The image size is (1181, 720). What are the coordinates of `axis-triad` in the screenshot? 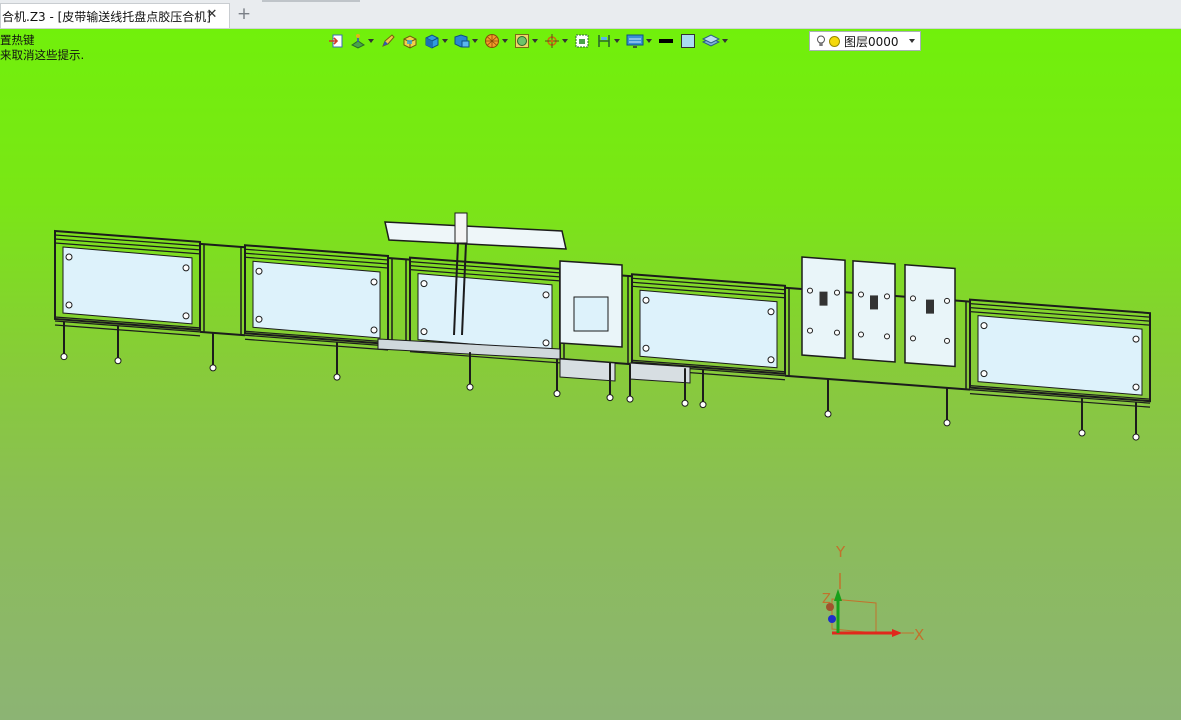 It's located at (870, 605).